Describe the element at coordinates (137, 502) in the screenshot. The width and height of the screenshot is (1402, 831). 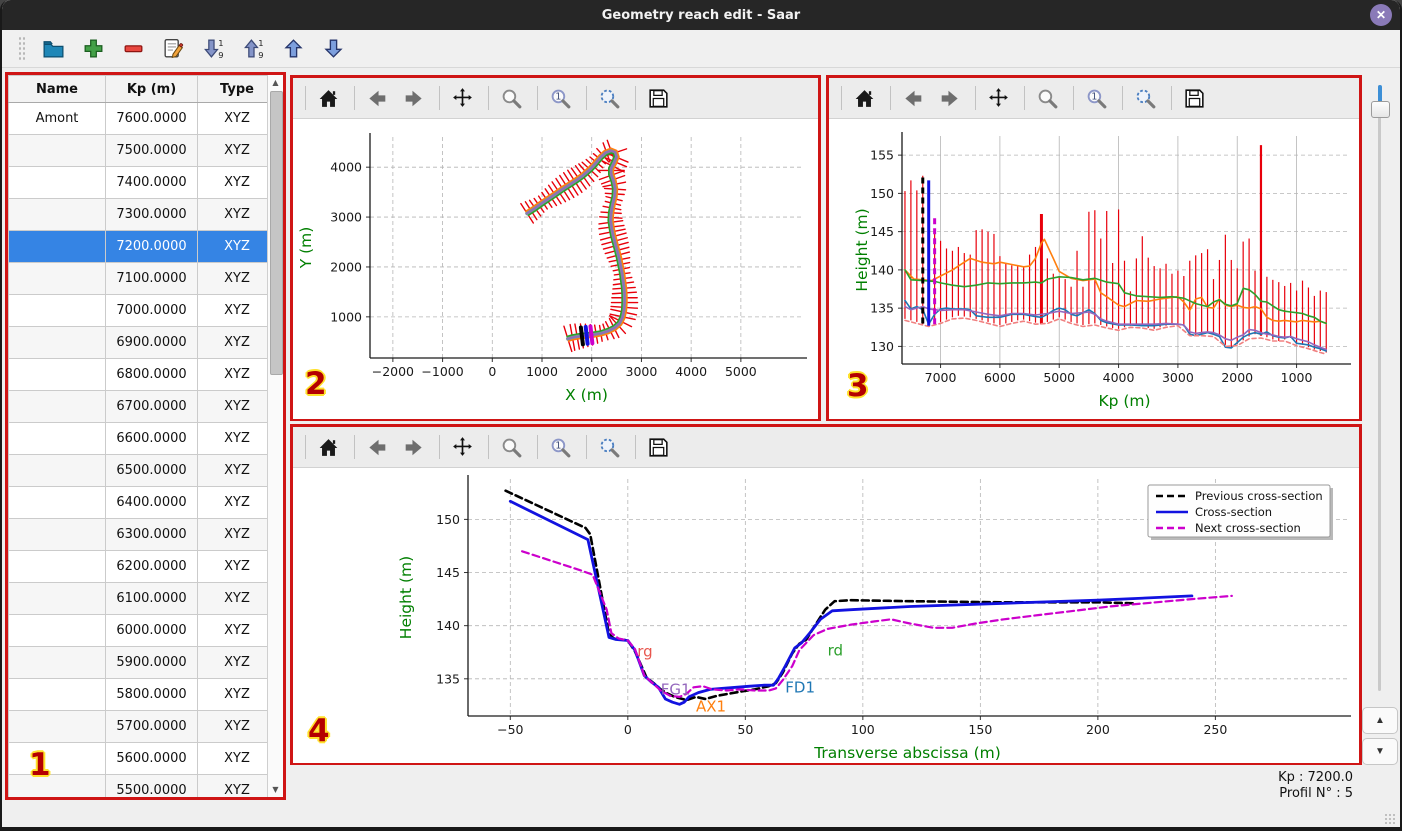
I see `table-row: 6400.0000 XYZ` at that location.